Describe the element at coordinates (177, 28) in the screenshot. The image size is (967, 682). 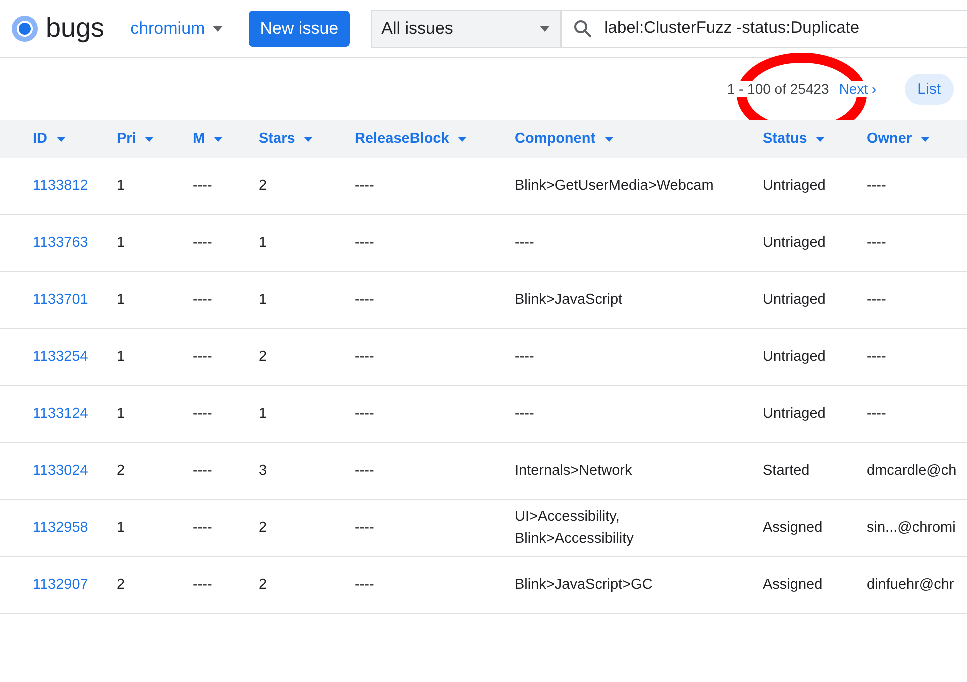
I see `project-dropdown: chromium` at that location.